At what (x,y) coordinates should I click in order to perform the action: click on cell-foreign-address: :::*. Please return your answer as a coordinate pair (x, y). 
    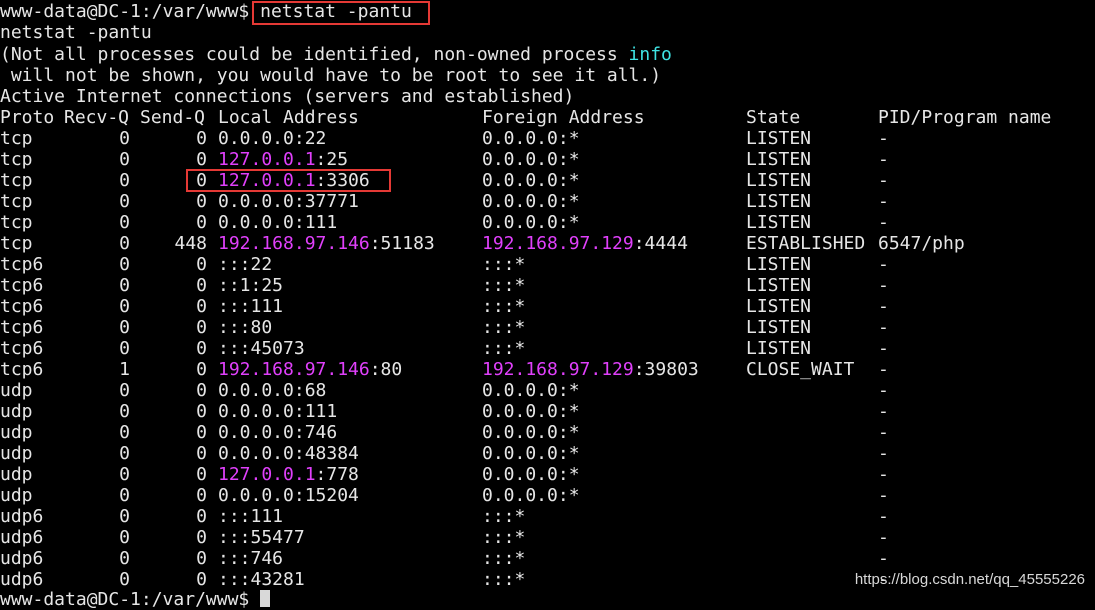
    Looking at the image, I should click on (503, 327).